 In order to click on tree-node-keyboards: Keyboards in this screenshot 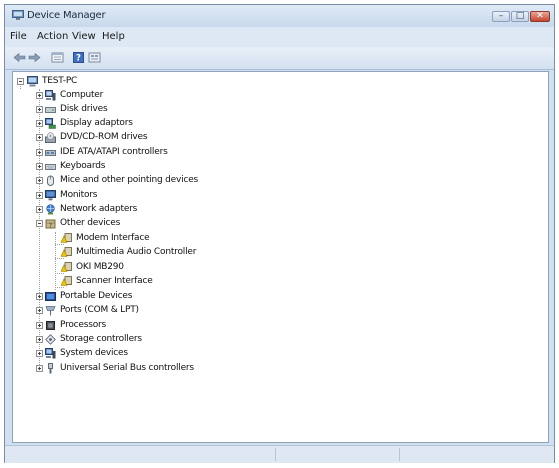, I will do `click(278, 167)`.